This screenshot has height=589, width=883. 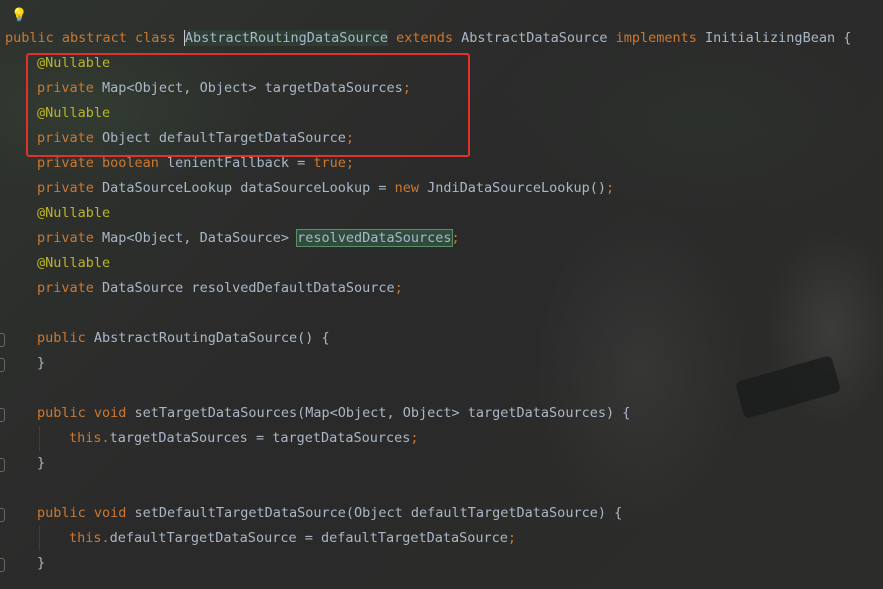 What do you see at coordinates (286, 38) in the screenshot?
I see `code-token: AbstractRoutingDataSource` at bounding box center [286, 38].